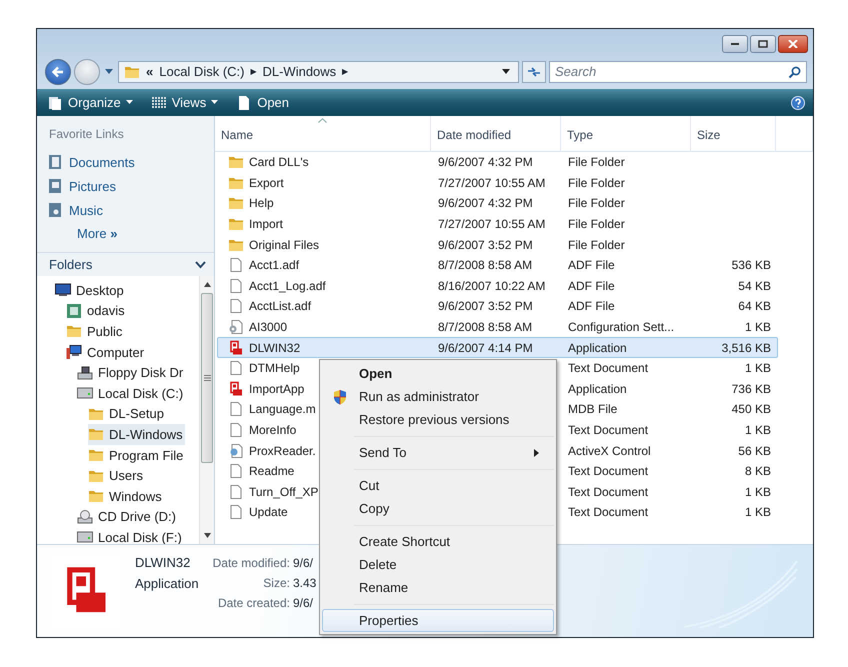 This screenshot has width=848, height=667. Describe the element at coordinates (55, 102) in the screenshot. I see `pages-icon` at that location.